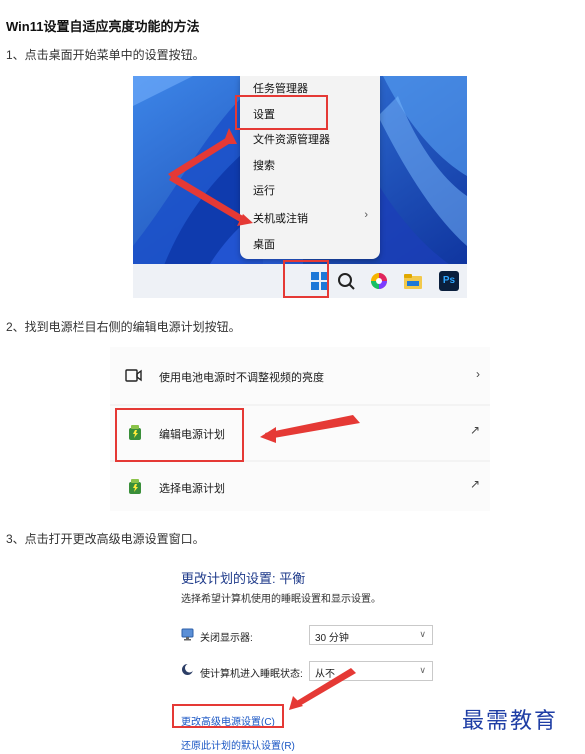 The height and width of the screenshot is (754, 585). I want to click on step-2-text: 2、找到电源栏目右侧的编辑电源计划按钮。, so click(123, 327).